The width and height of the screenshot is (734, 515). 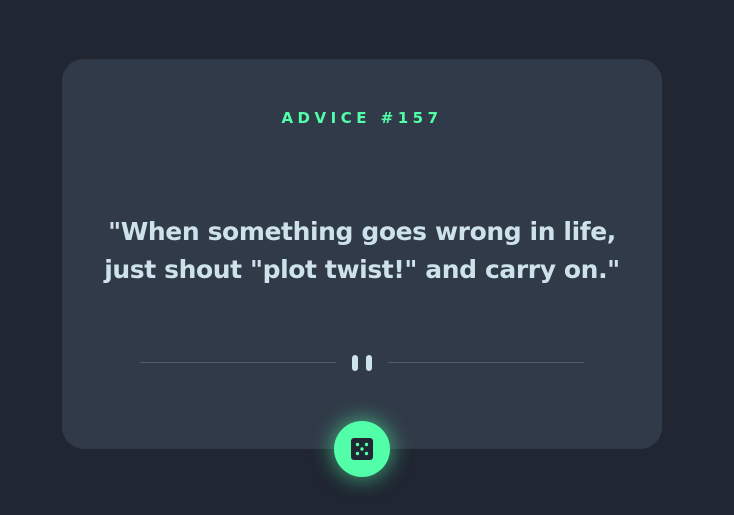 I want to click on dice-icon, so click(x=362, y=449).